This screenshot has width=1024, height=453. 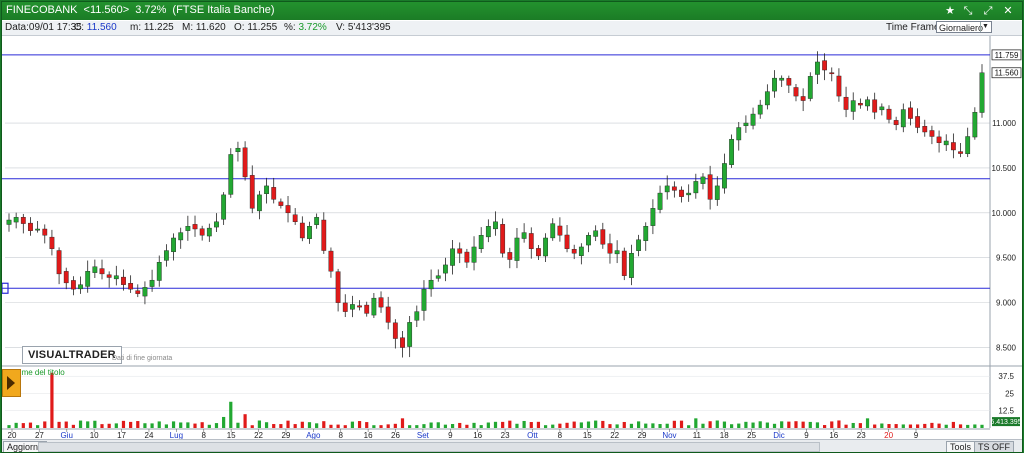 What do you see at coordinates (724, 435) in the screenshot?
I see `time-tick-label: 18` at bounding box center [724, 435].